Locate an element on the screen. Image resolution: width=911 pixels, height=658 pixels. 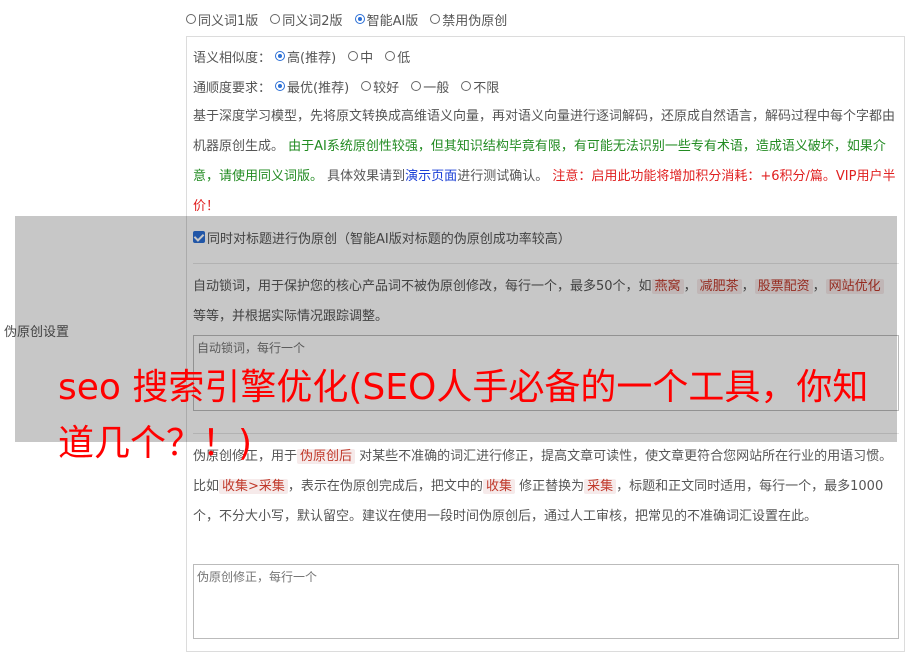
version-radio-group: 同义词1版 同义词2版 智能AI版 禁用伪原创 is located at coordinates (352, 19).